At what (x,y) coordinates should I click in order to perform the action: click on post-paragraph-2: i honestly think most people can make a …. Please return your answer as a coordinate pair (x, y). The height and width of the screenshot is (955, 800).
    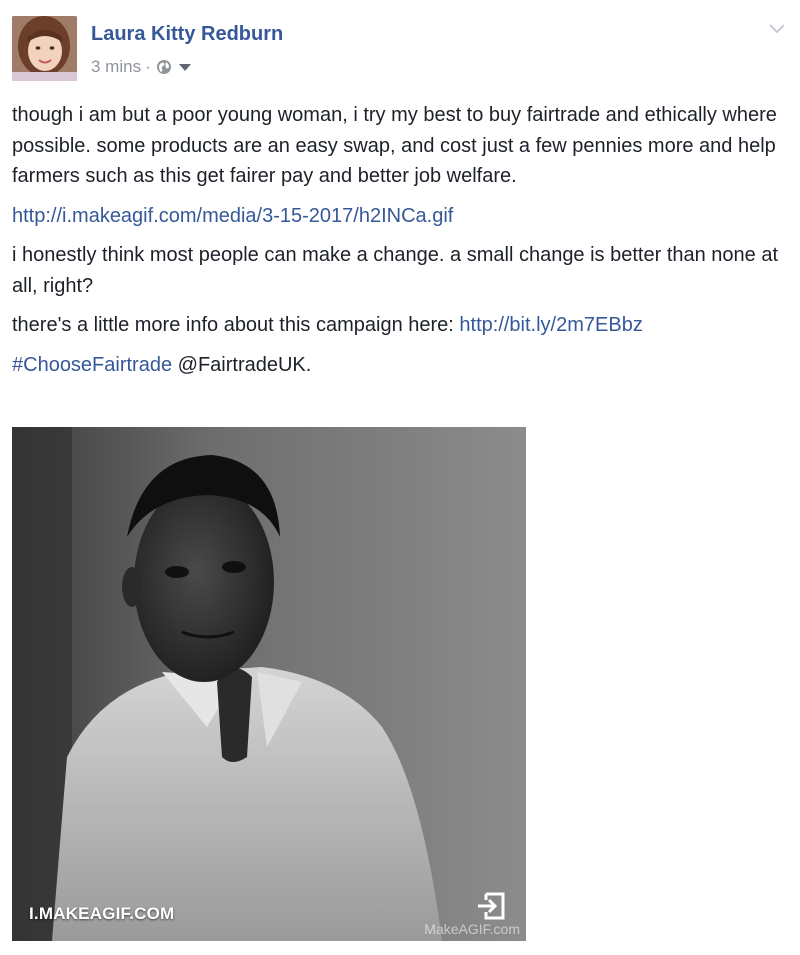
    Looking at the image, I should click on (395, 270).